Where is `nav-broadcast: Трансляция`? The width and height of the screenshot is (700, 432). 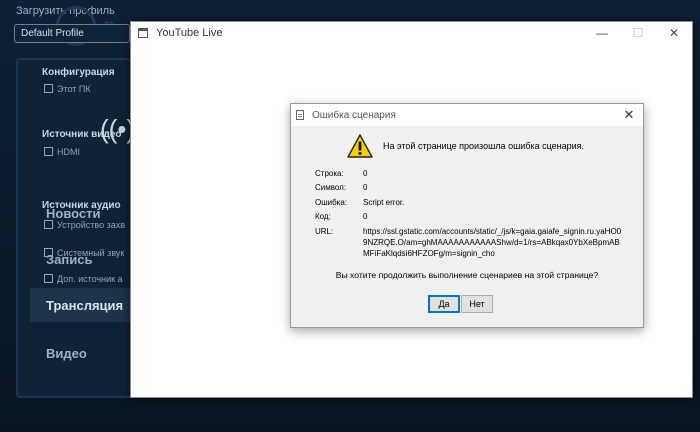
nav-broadcast: Трансляция is located at coordinates (80, 305).